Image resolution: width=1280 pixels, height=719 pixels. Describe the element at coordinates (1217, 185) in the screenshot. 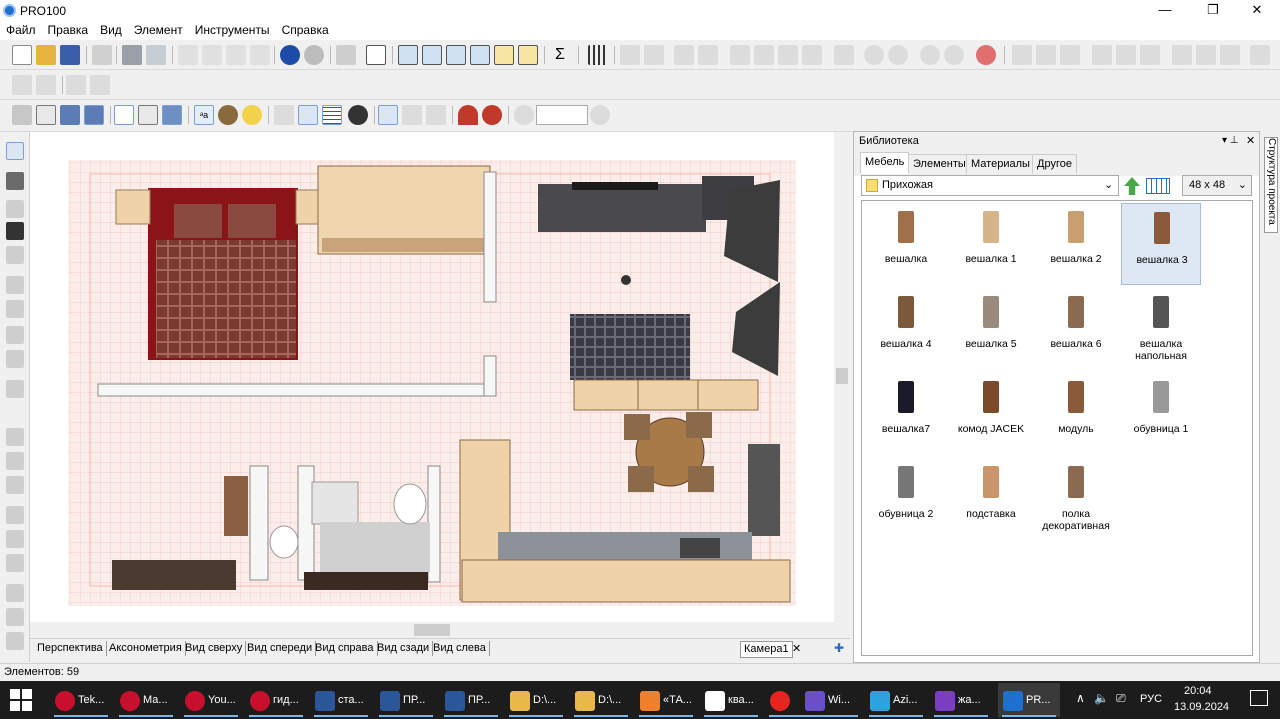

I see `thumb-size-select: 48 x 48 ⌄` at that location.